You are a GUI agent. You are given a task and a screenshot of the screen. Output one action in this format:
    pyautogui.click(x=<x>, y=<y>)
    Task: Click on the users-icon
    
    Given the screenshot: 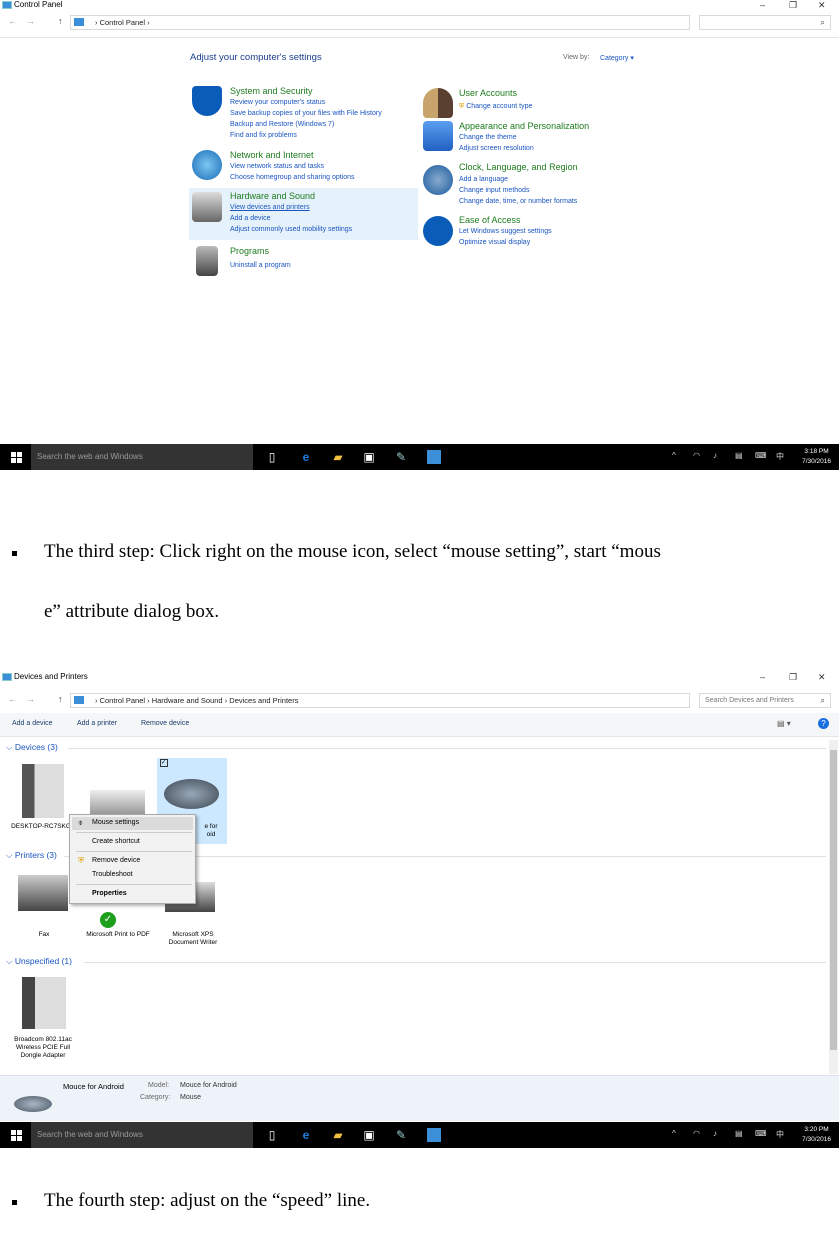 What is the action you would take?
    pyautogui.click(x=438, y=103)
    